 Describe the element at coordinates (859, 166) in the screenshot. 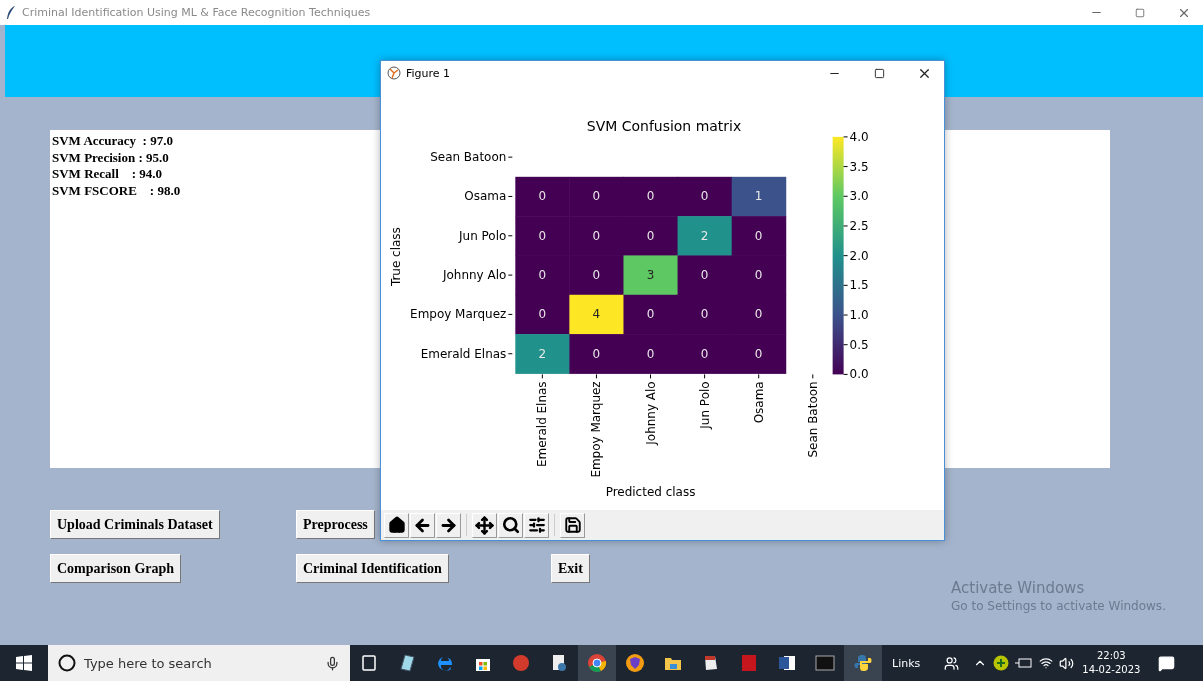

I see `colorbar-tick: 3.5` at that location.